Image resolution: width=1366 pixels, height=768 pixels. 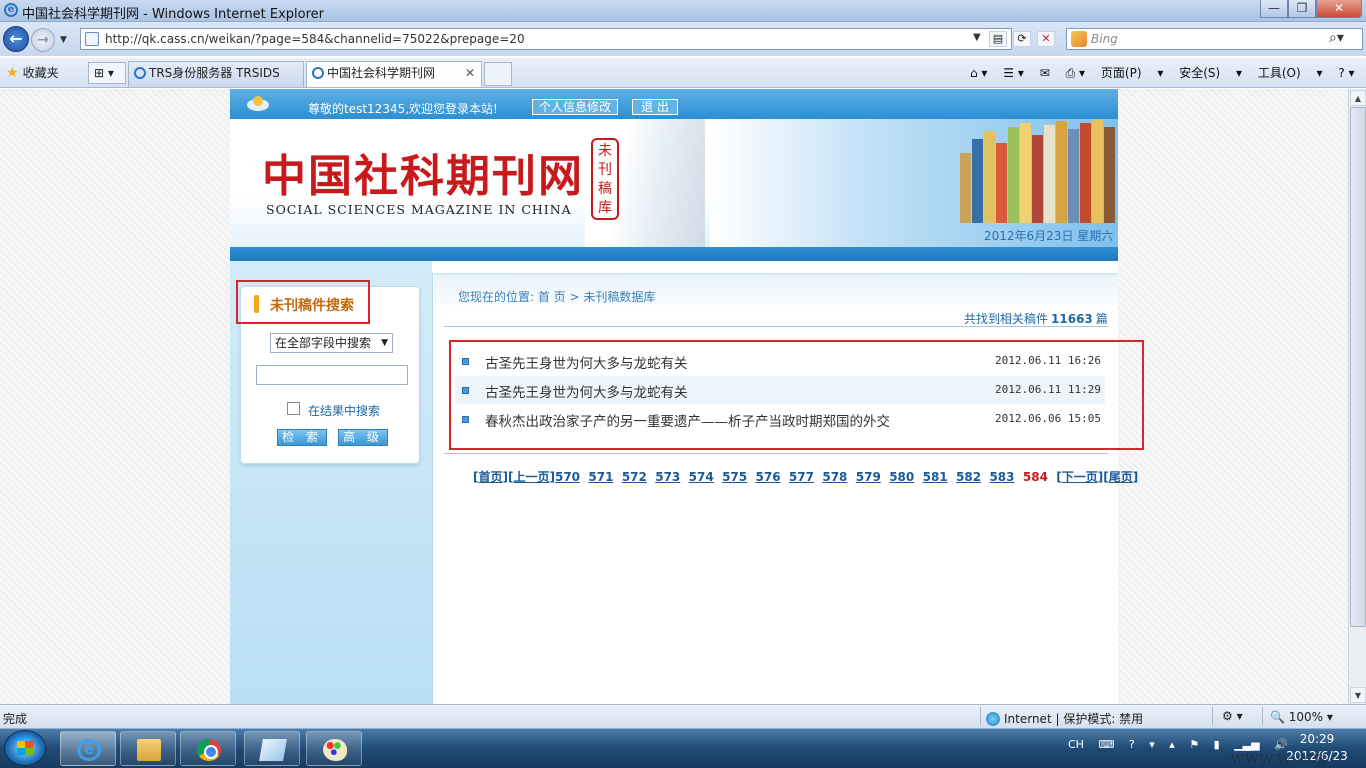 What do you see at coordinates (403, 109) in the screenshot?
I see `welcome-text: 尊敬的test12345,欢迎您登录本站!` at bounding box center [403, 109].